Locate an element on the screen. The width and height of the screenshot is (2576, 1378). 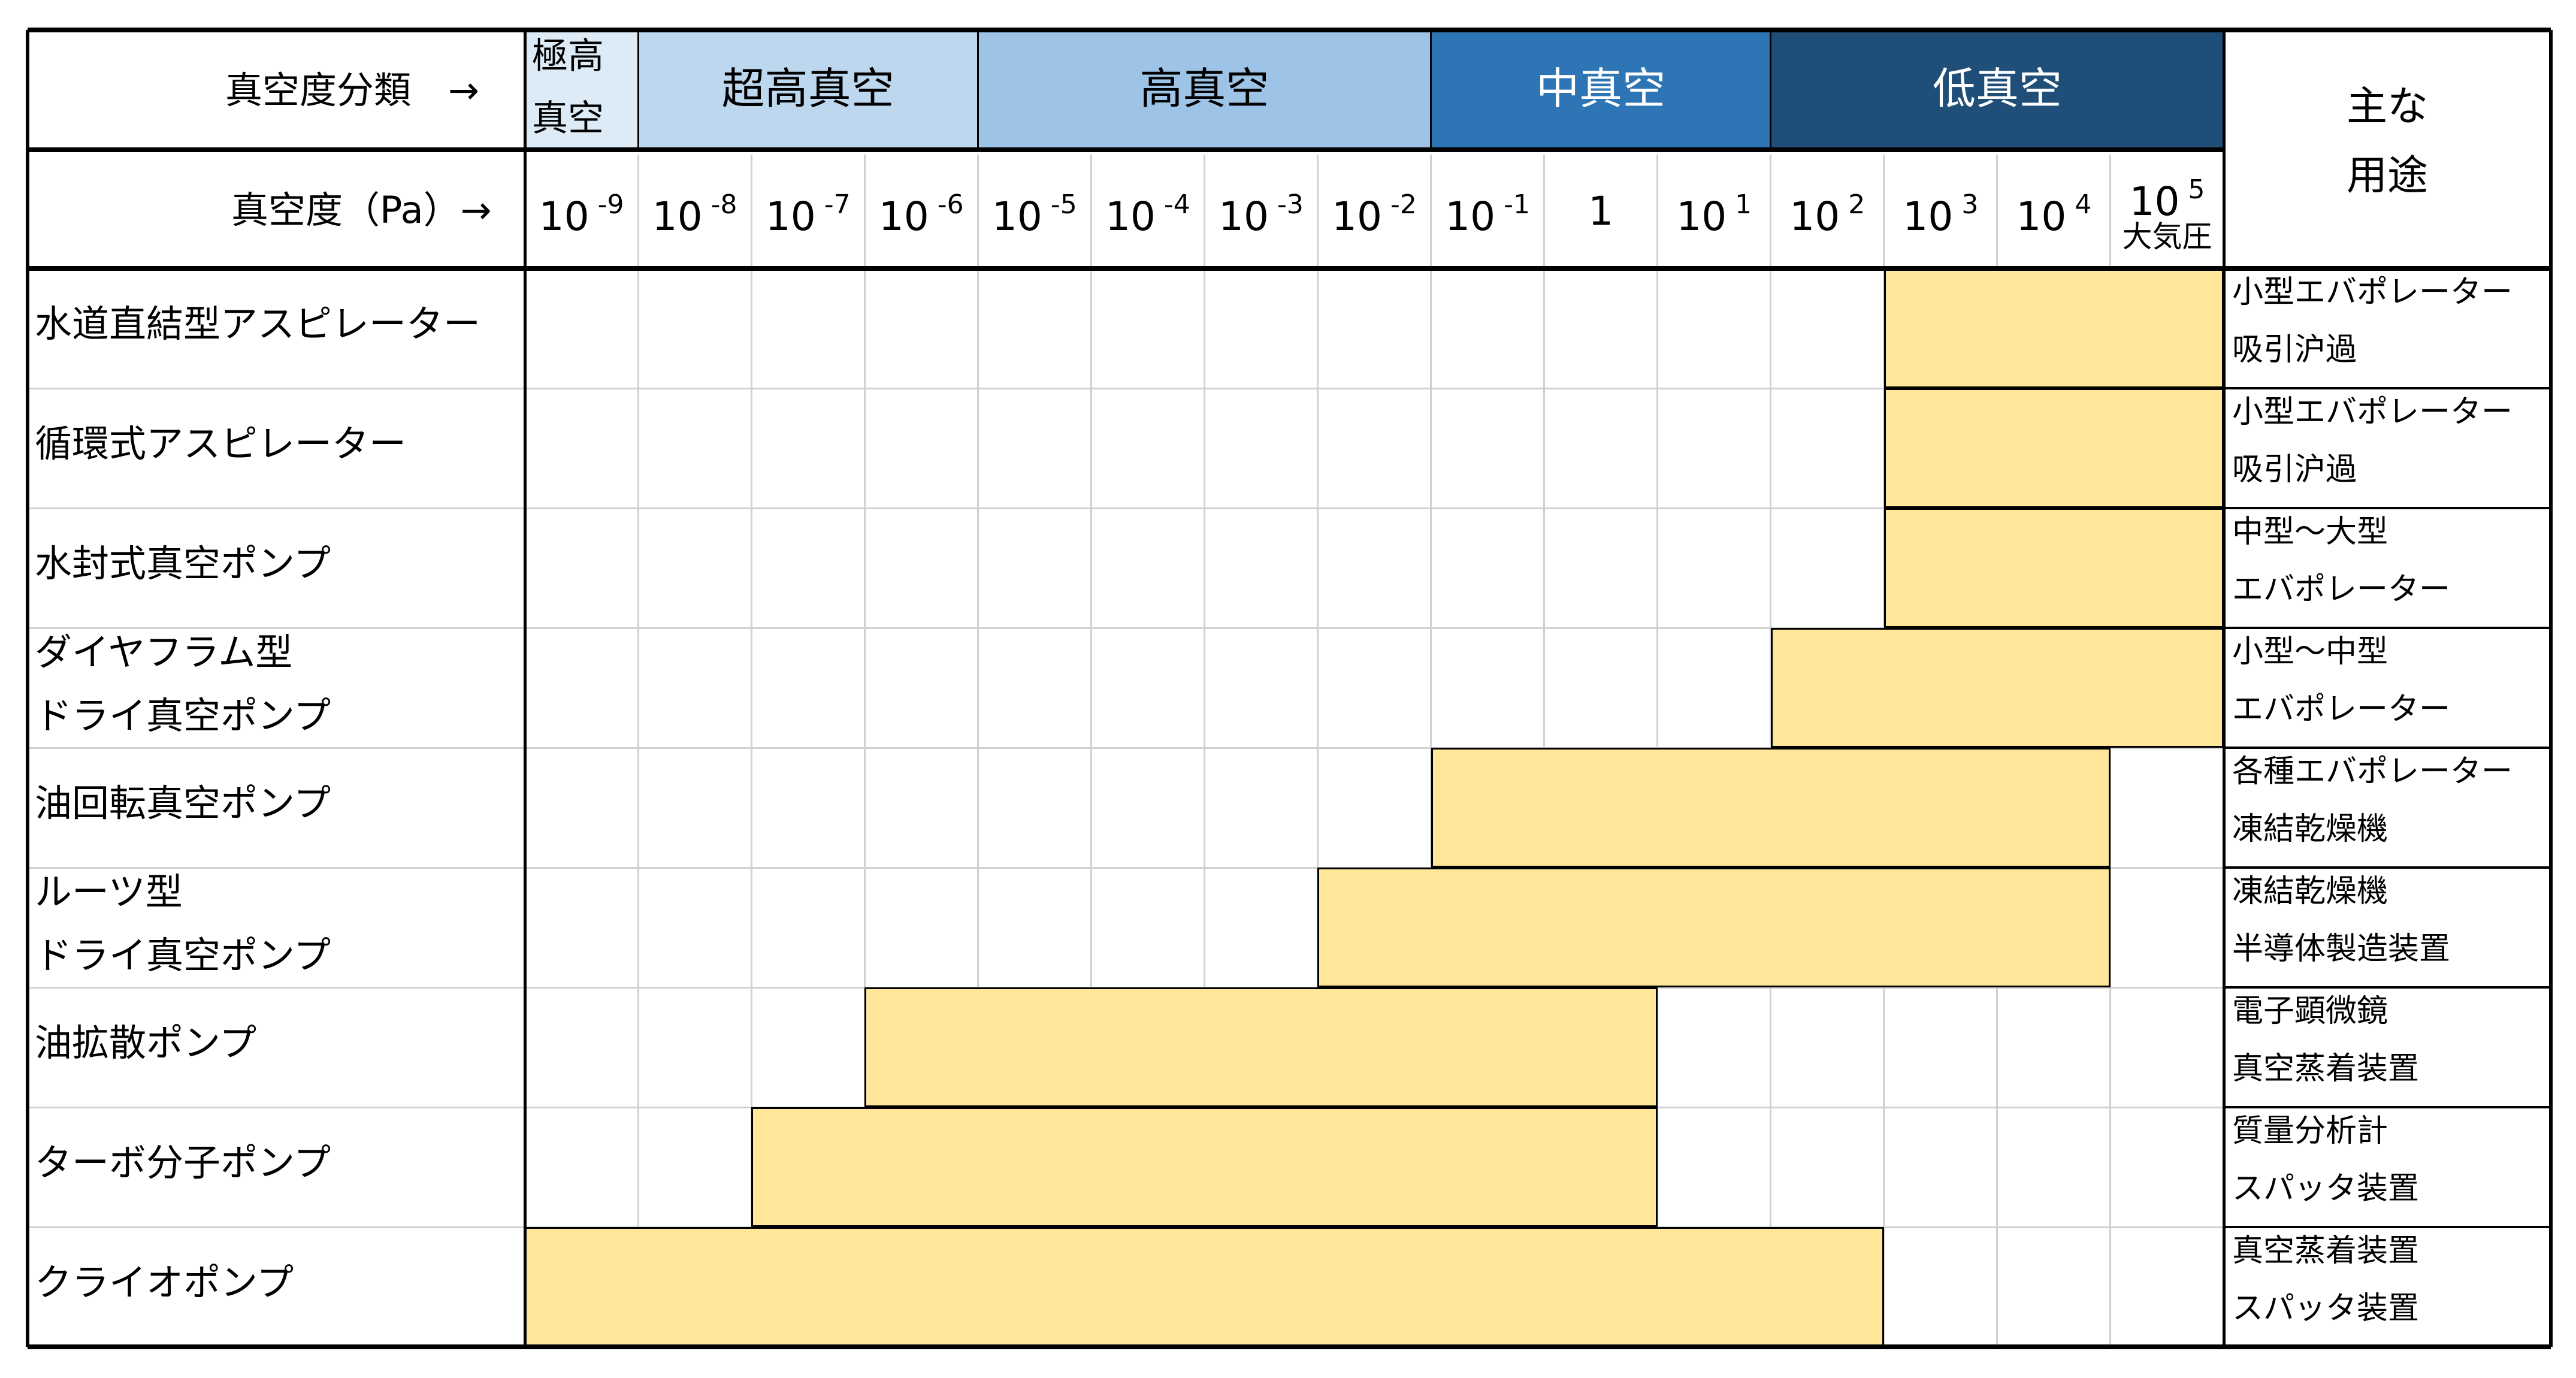
pressure-tick-label: 10 -8 is located at coordinates (694, 215).